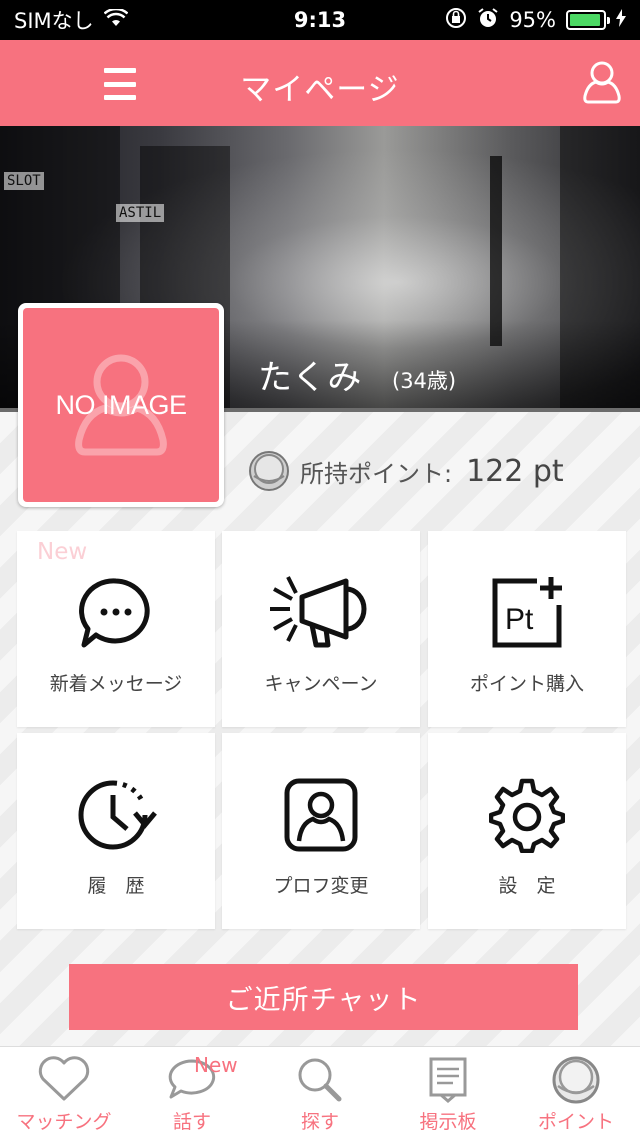 This screenshot has height=1136, width=640. I want to click on tile-label: 新着メッセージ, so click(116, 684).